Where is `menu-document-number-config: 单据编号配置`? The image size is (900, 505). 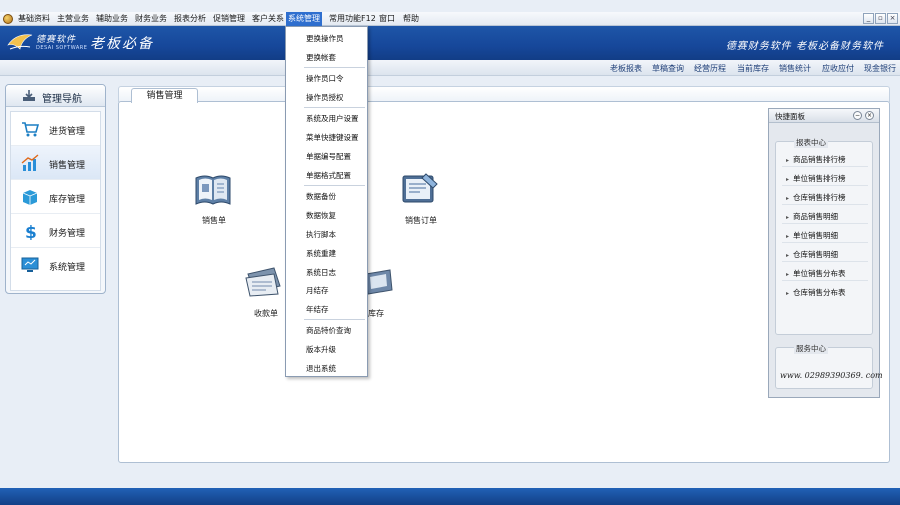
menu-document-number-config: 单据编号配置 is located at coordinates (328, 156).